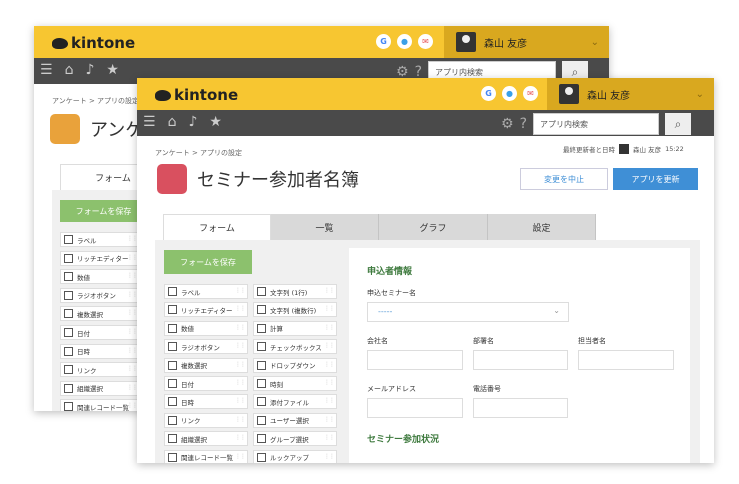 The width and height of the screenshot is (739, 484). What do you see at coordinates (655, 179) in the screenshot?
I see `update-app-button: アプリを更新` at bounding box center [655, 179].